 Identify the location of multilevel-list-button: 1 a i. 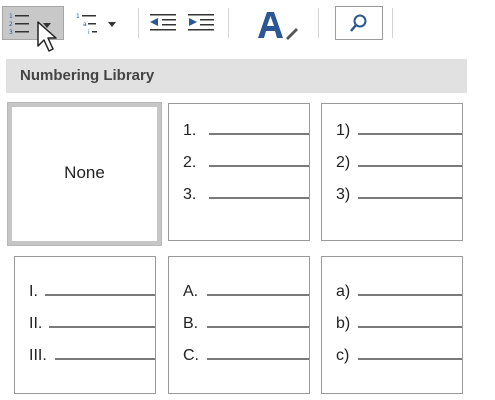
(99, 23).